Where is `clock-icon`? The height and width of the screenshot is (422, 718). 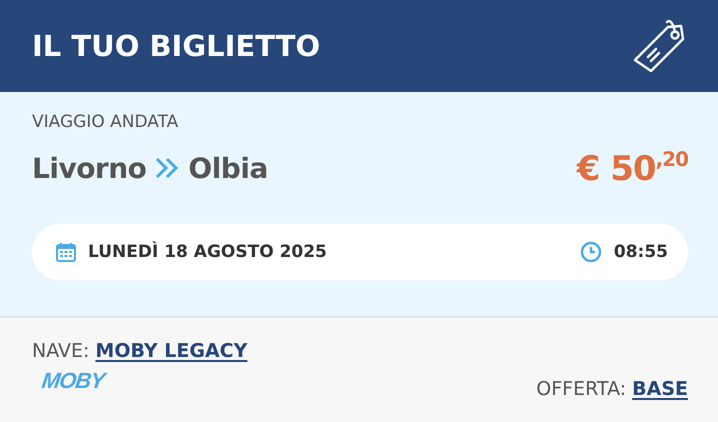 clock-icon is located at coordinates (591, 252).